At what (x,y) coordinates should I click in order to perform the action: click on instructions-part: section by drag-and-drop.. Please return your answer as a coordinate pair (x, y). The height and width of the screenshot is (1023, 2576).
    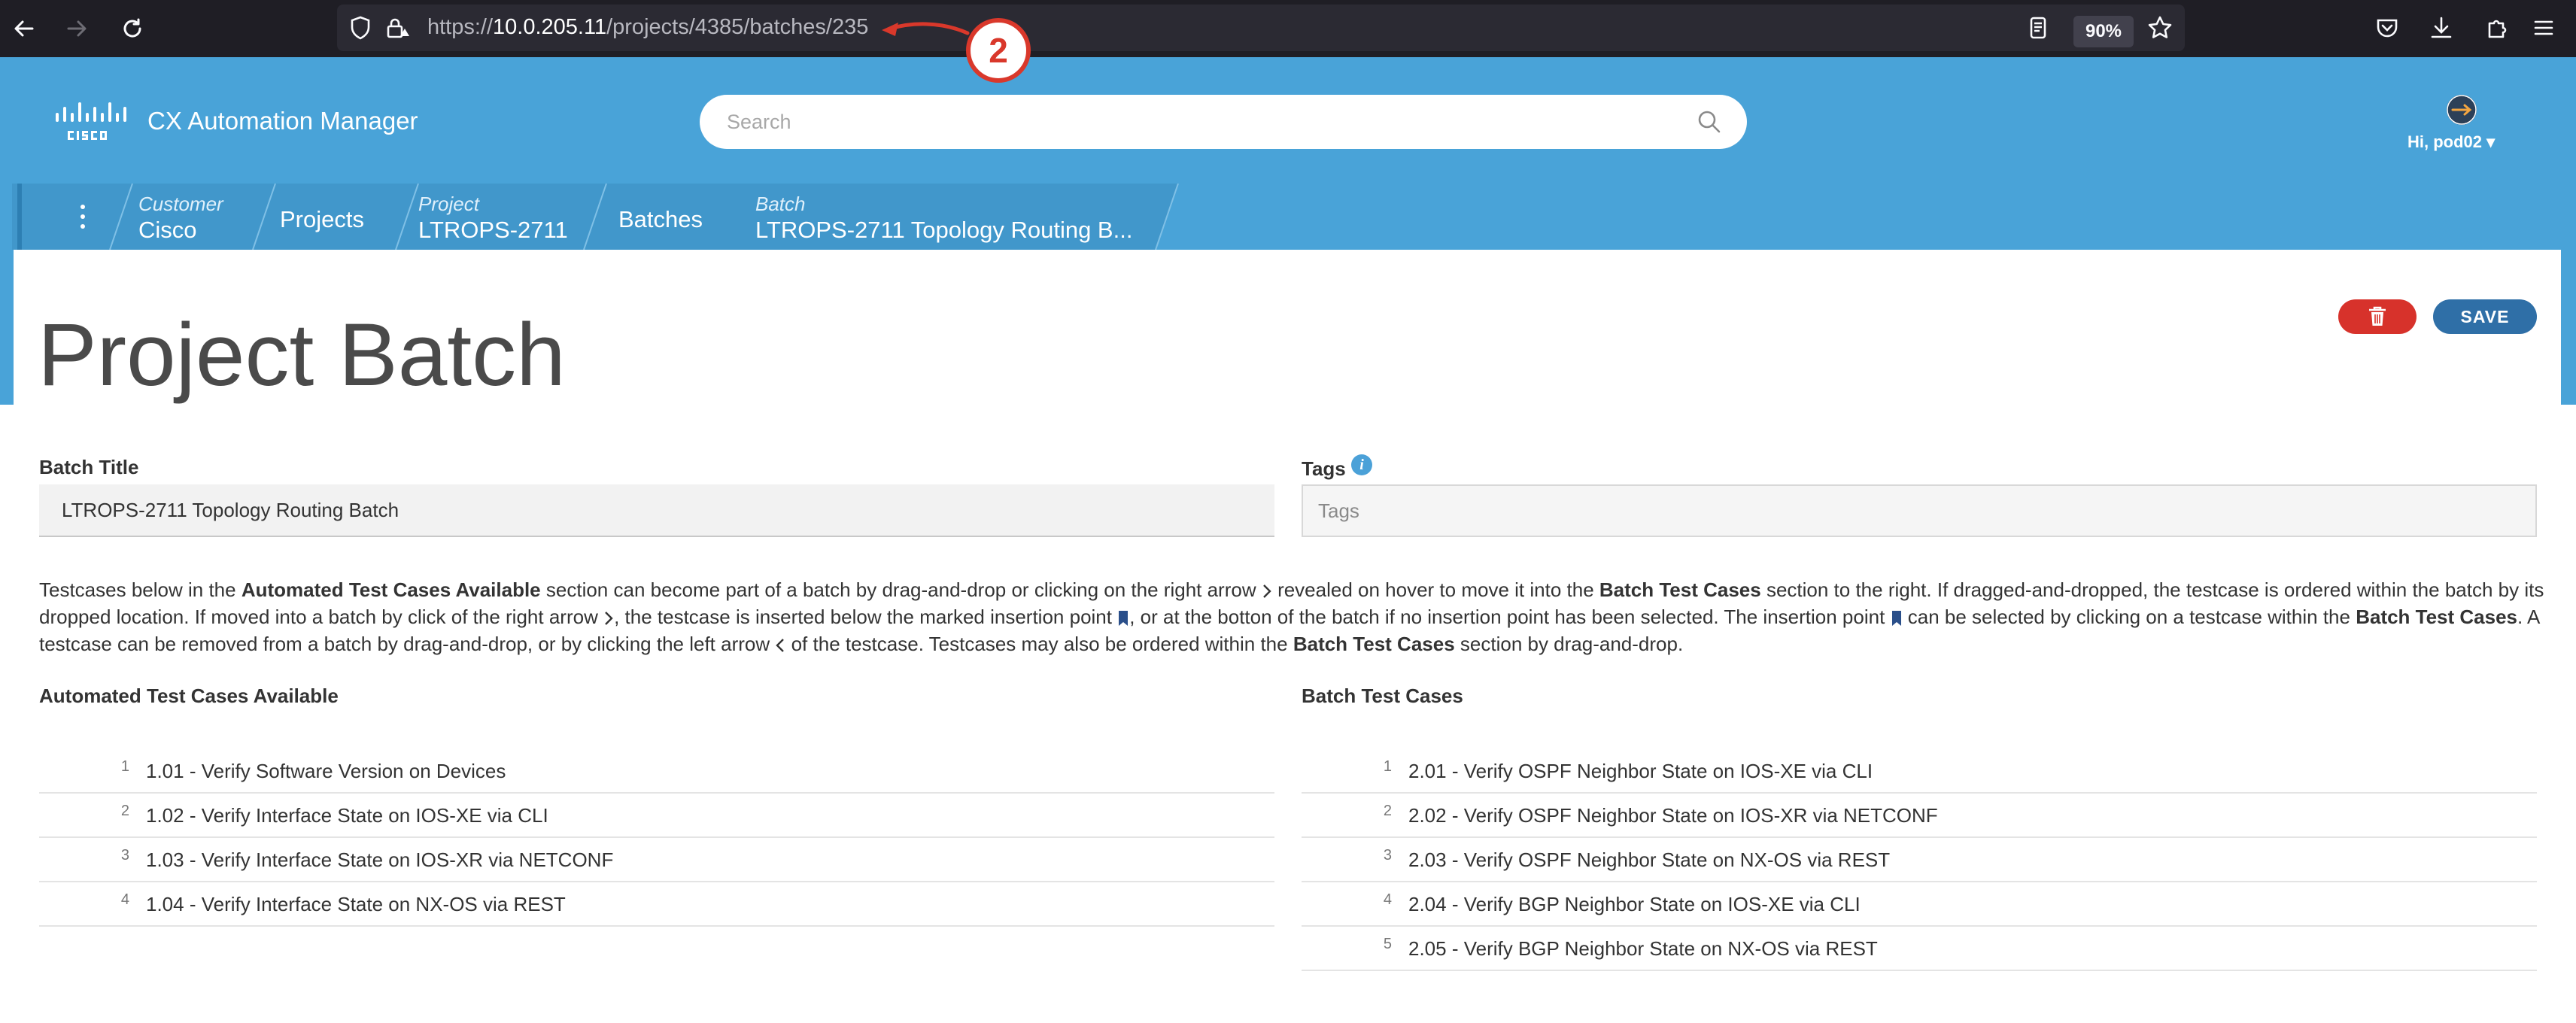
    Looking at the image, I should click on (1569, 644).